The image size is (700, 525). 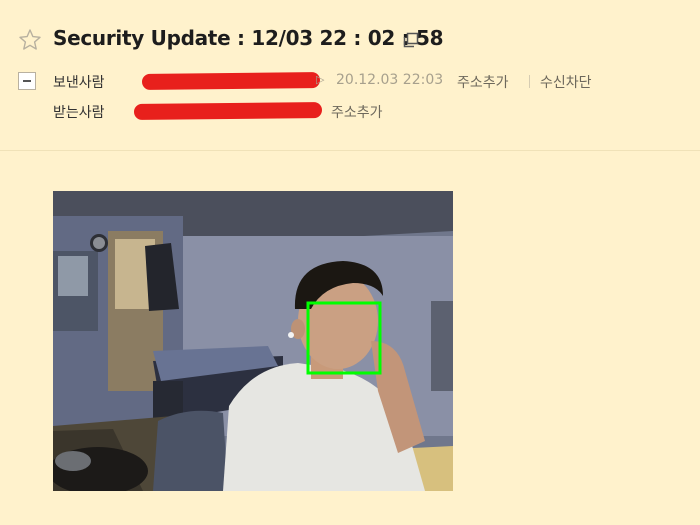 What do you see at coordinates (529, 81) in the screenshot?
I see `divider` at bounding box center [529, 81].